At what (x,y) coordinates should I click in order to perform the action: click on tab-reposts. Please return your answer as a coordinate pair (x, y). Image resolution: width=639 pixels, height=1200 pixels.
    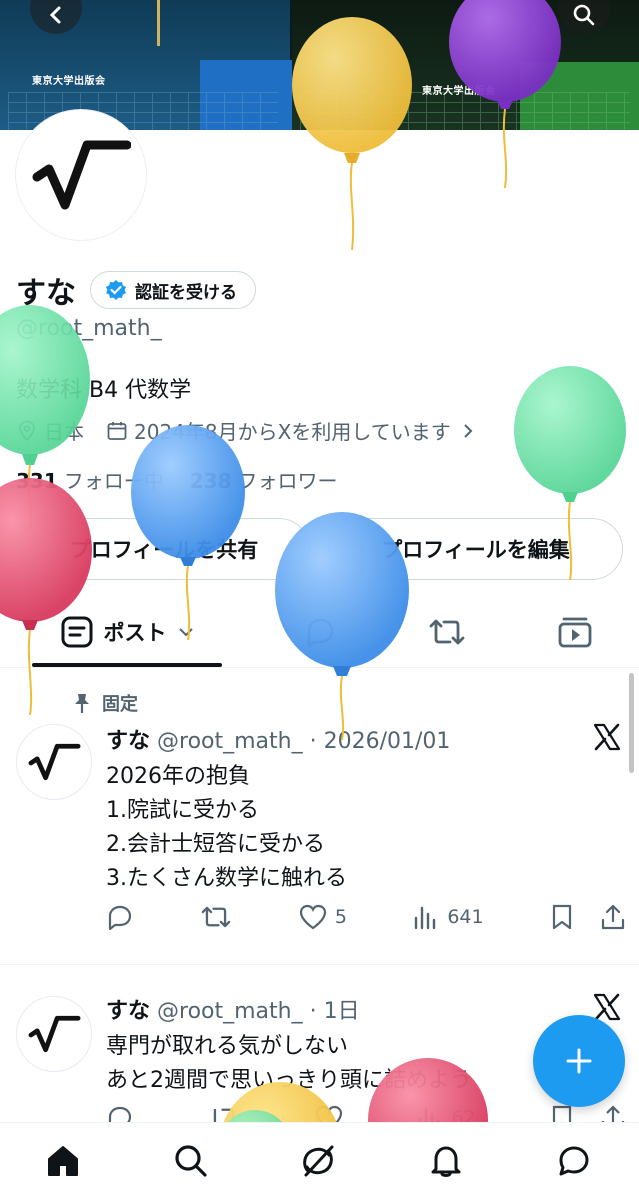
    Looking at the image, I should click on (447, 632).